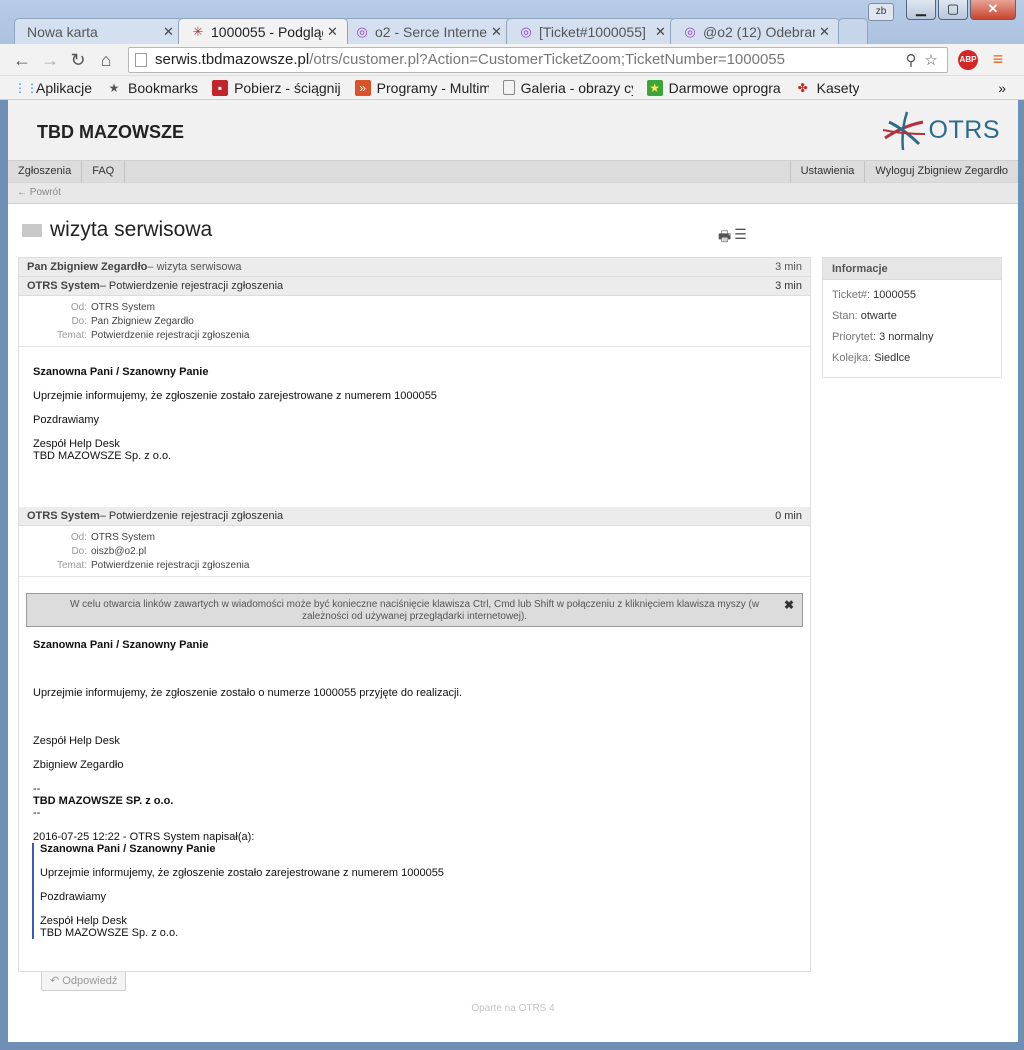 The height and width of the screenshot is (1050, 1024). I want to click on tab-title: Nowa karta, so click(62, 31).